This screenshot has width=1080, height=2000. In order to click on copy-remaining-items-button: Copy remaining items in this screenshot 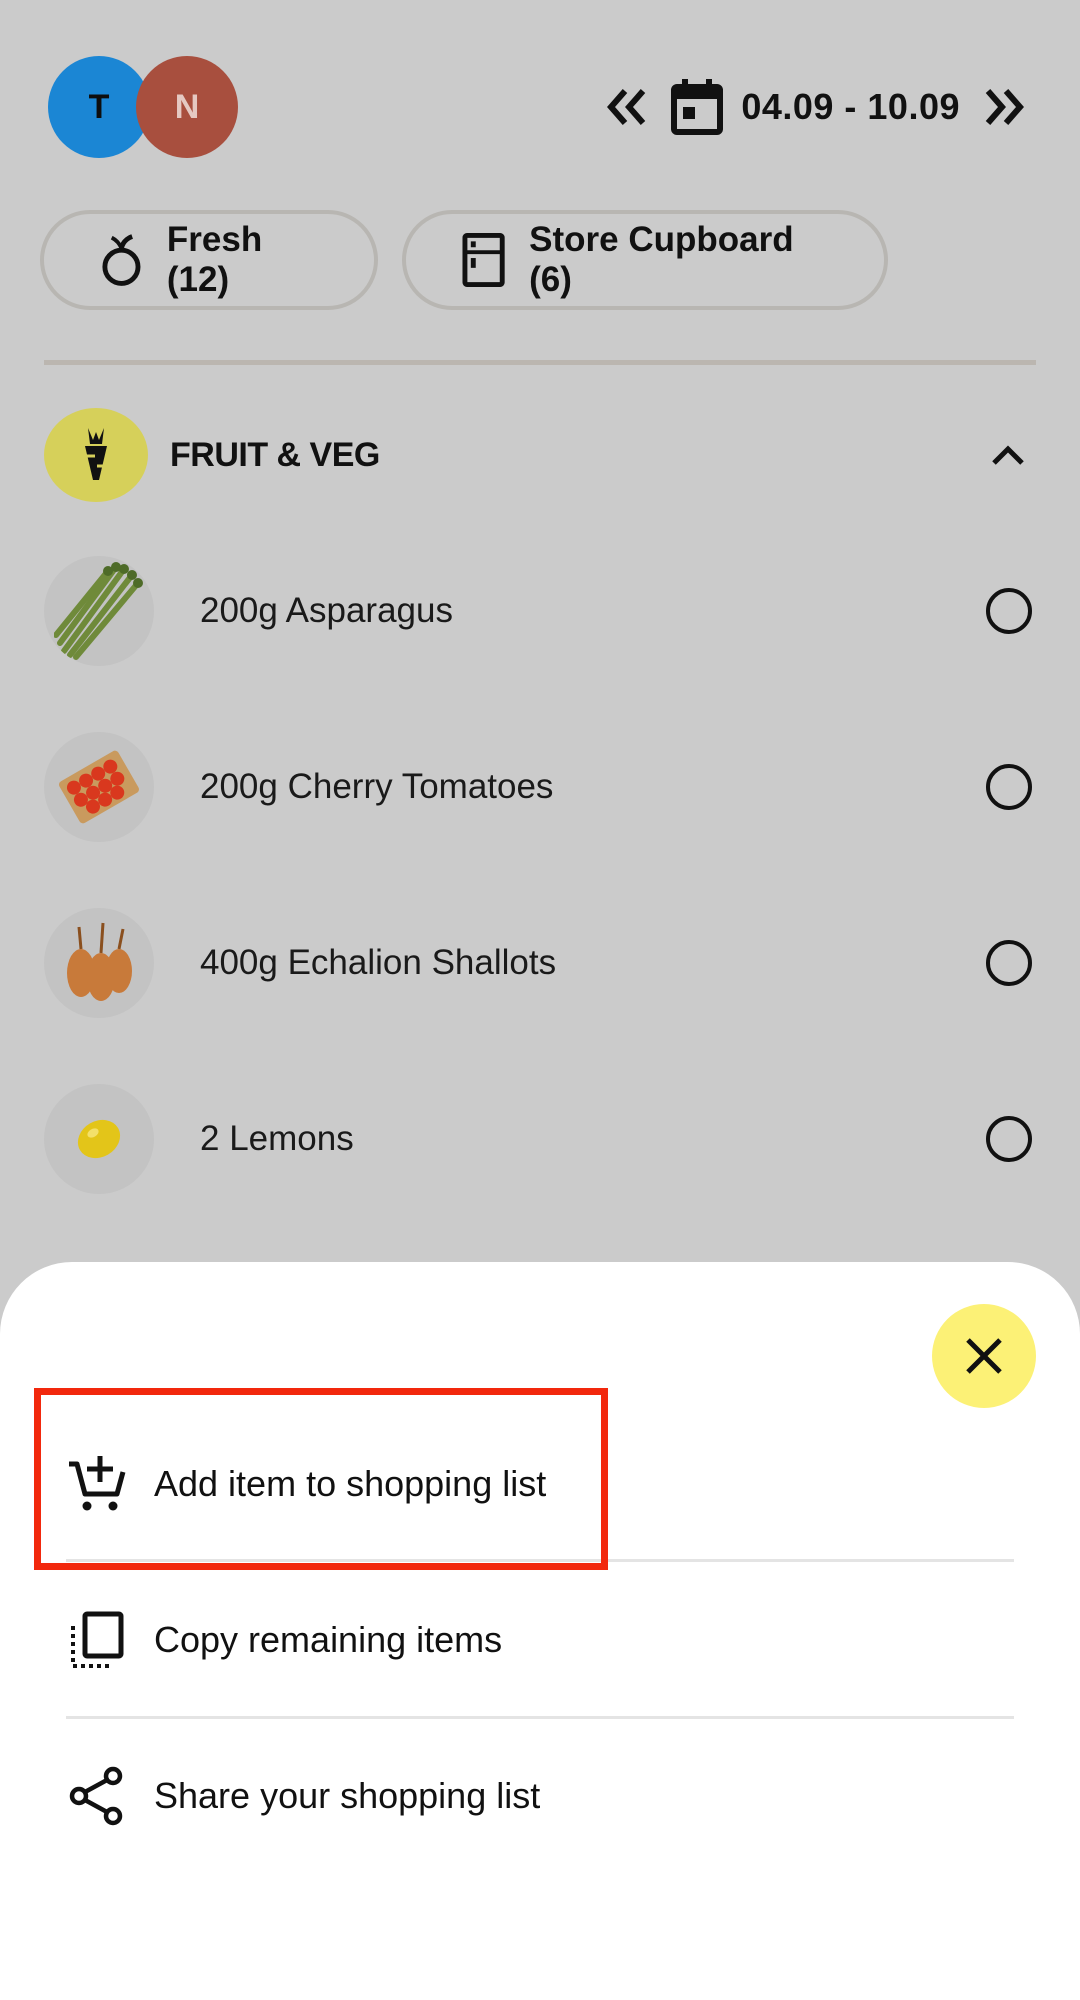, I will do `click(539, 1640)`.